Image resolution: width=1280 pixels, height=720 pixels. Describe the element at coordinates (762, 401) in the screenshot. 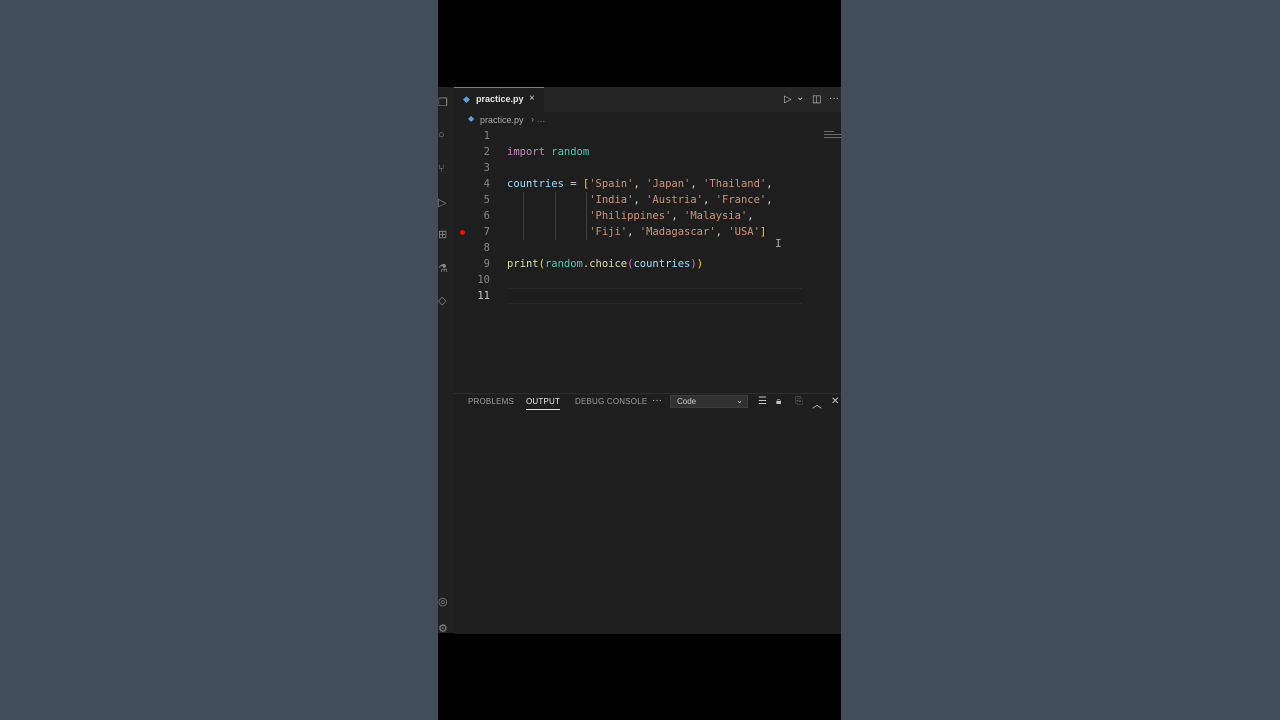

I see `list-filter-icon: ☰` at that location.